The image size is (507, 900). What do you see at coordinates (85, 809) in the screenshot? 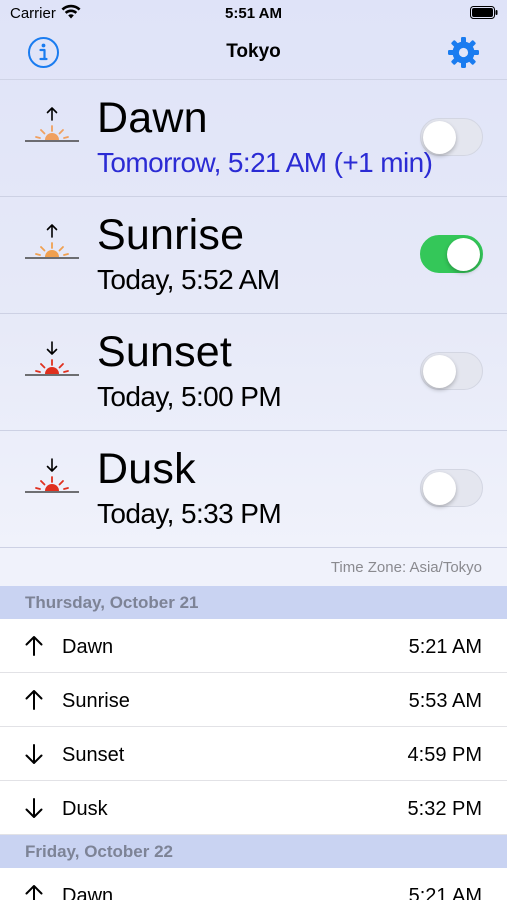
I see `list-item-name: Dusk` at bounding box center [85, 809].